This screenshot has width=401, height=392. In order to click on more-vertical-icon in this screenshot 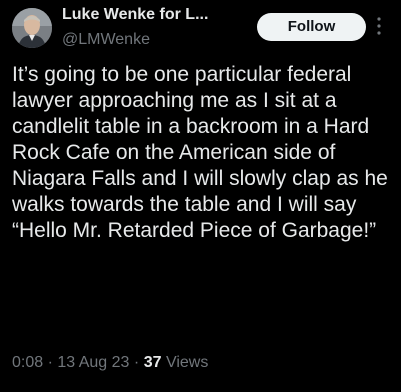, I will do `click(379, 26)`.